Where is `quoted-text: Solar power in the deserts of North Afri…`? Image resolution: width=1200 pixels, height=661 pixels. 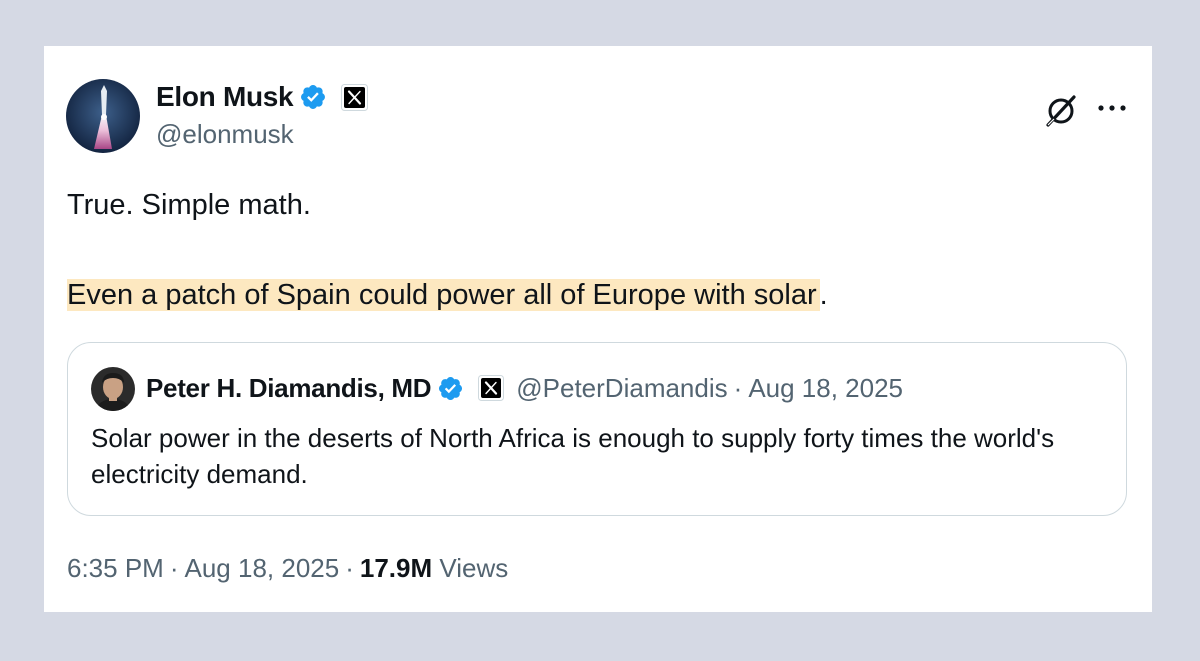 quoted-text: Solar power in the deserts of North Afri… is located at coordinates (573, 456).